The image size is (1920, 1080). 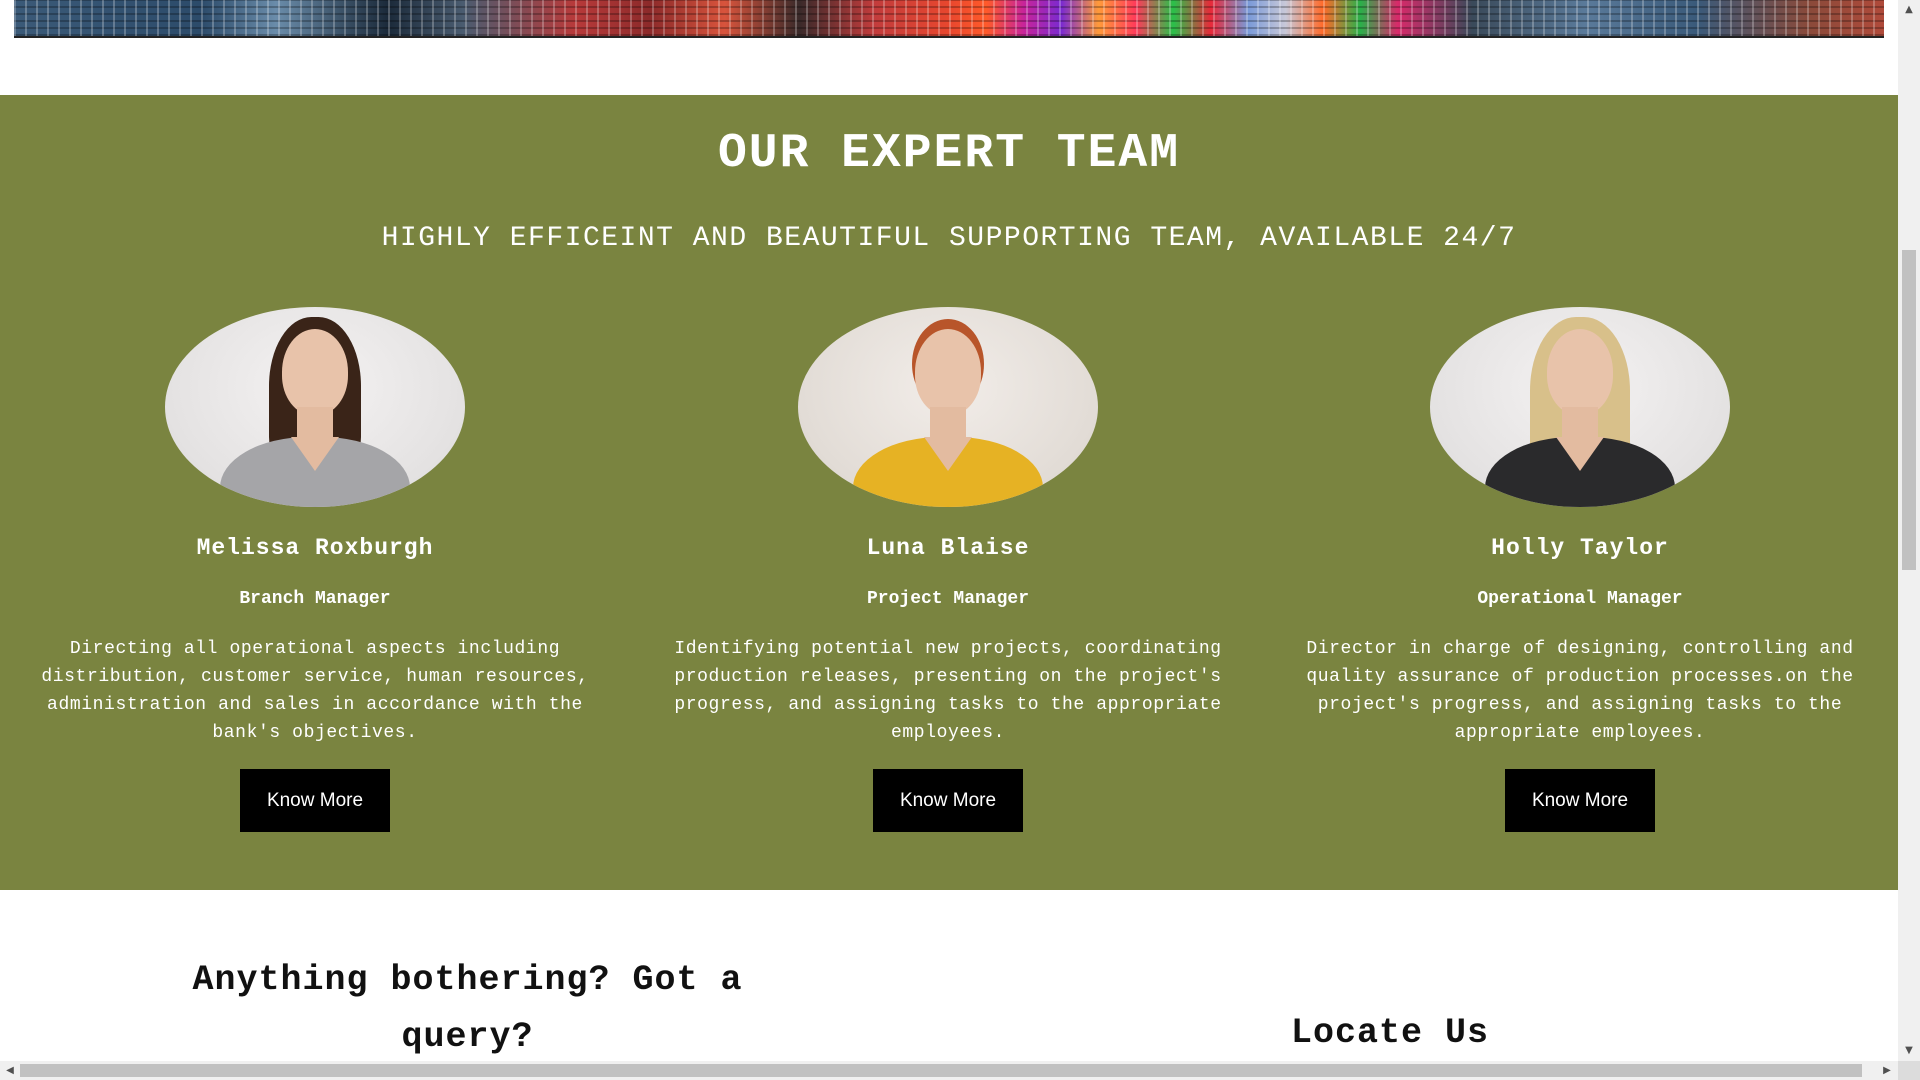 What do you see at coordinates (948, 548) in the screenshot?
I see `member-name: Luna Blaise` at bounding box center [948, 548].